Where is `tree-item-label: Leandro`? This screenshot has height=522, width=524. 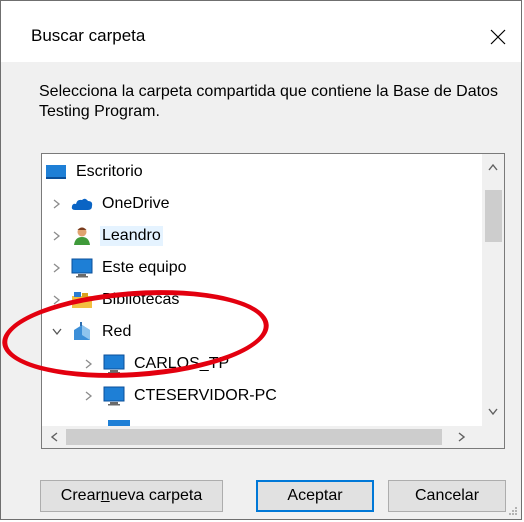 tree-item-label: Leandro is located at coordinates (131, 236).